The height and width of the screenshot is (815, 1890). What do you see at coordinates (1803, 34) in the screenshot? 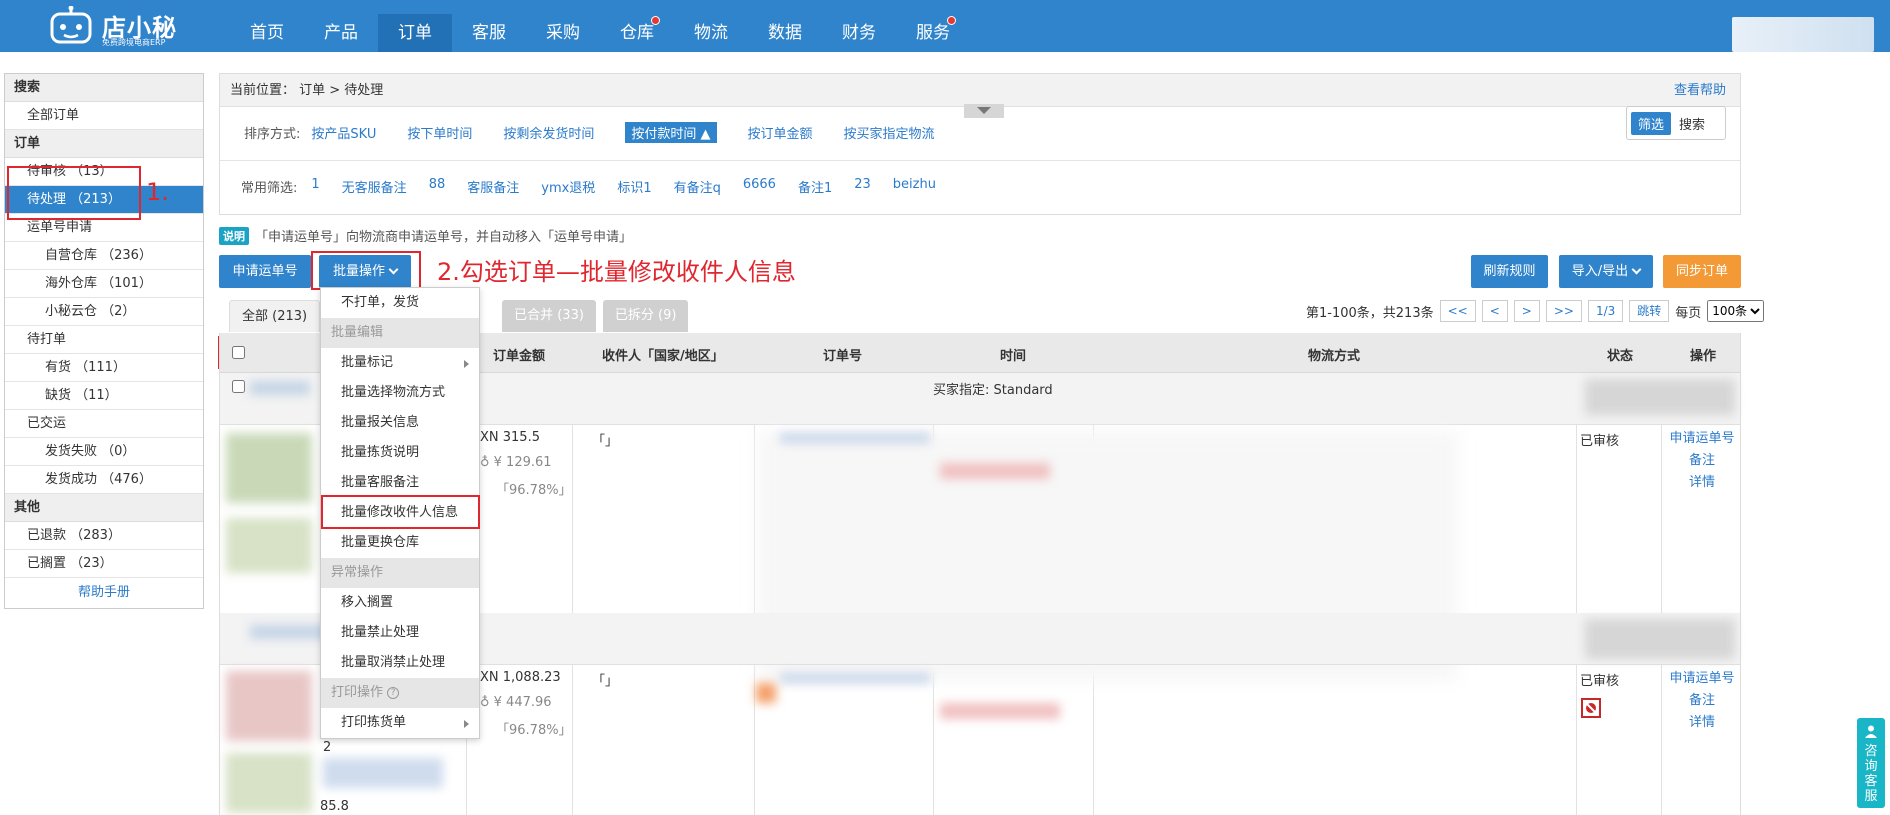
I see `user-account-area` at bounding box center [1803, 34].